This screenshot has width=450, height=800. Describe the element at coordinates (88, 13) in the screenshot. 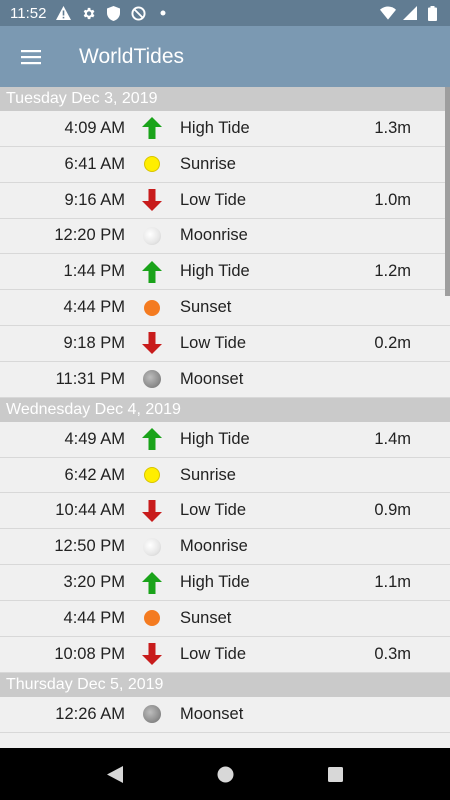

I see `gear-icon` at that location.